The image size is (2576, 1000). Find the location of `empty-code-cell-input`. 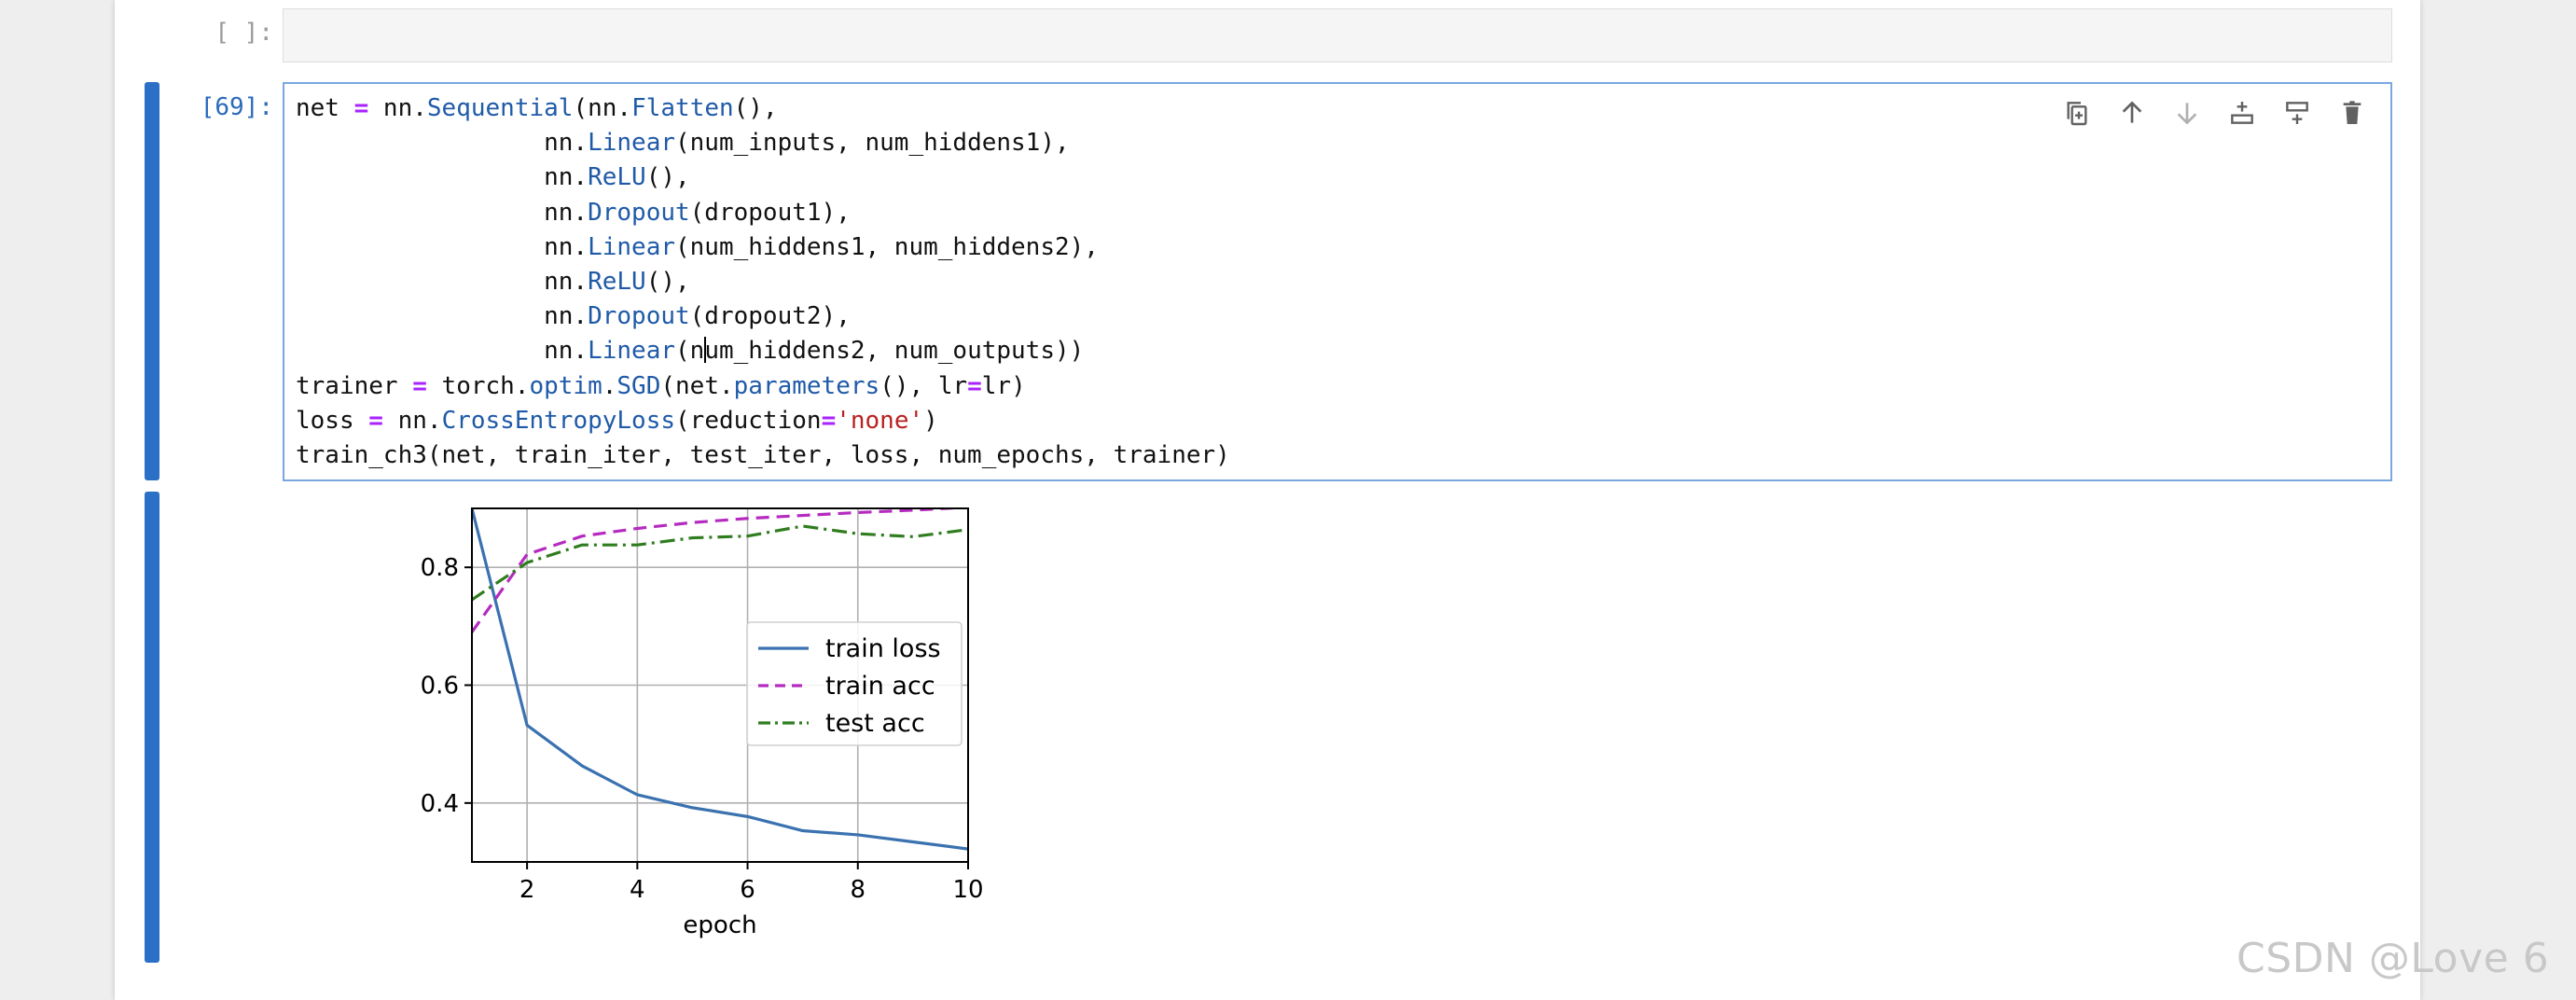

empty-code-cell-input is located at coordinates (1337, 35).